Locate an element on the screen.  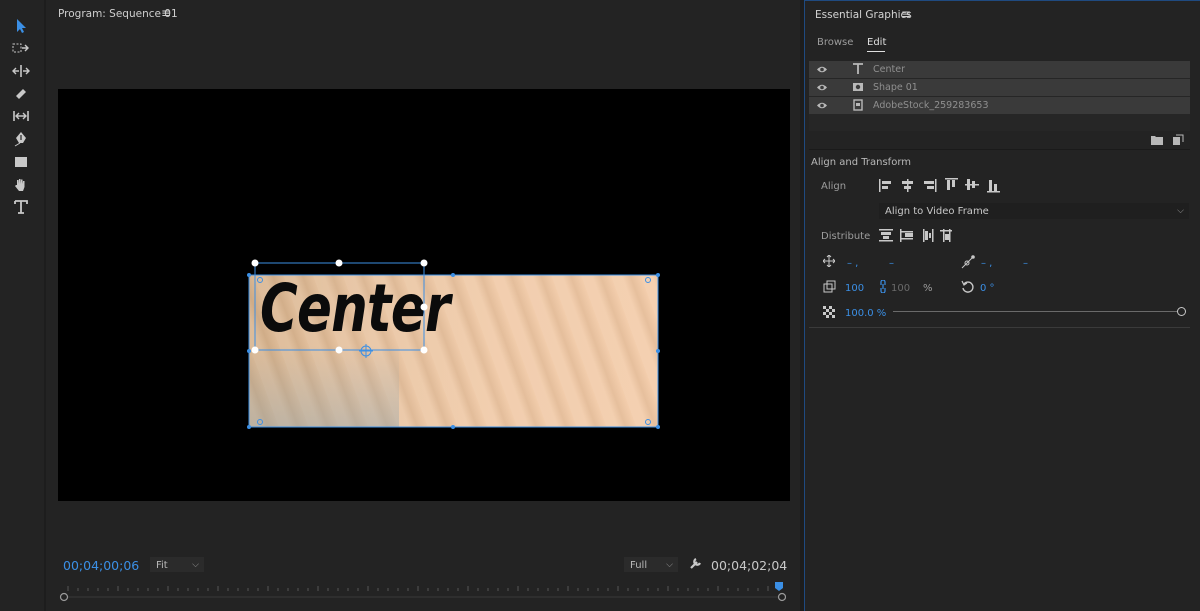
align-to-dropdown: Align to Video Frame ⌵ is located at coordinates (1034, 211).